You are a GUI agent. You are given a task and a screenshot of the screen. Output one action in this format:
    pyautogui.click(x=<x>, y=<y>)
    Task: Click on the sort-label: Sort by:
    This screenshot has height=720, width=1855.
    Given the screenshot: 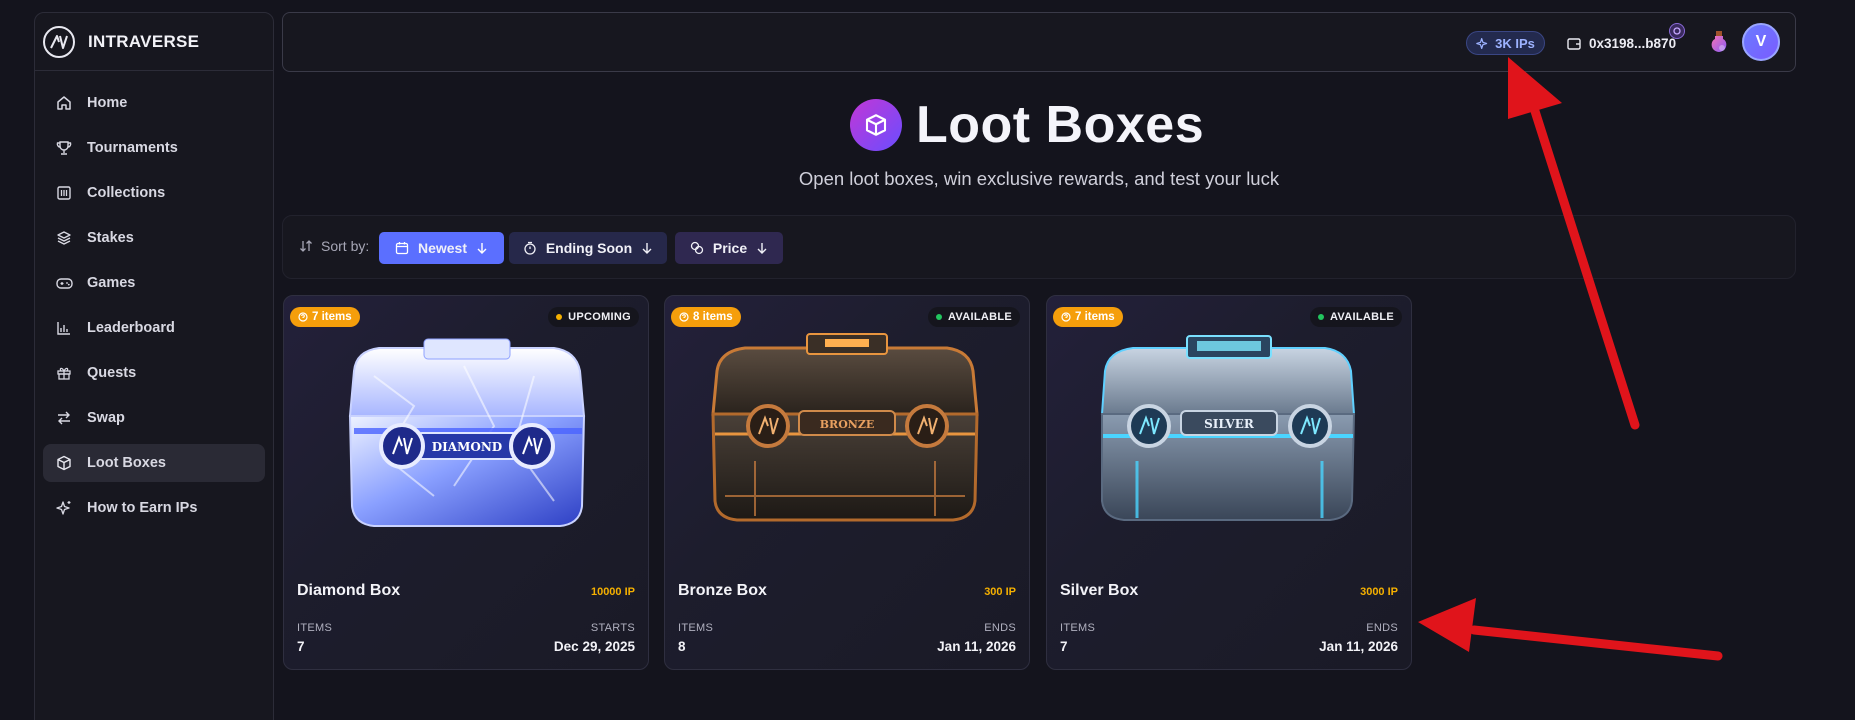 What is the action you would take?
    pyautogui.click(x=334, y=246)
    